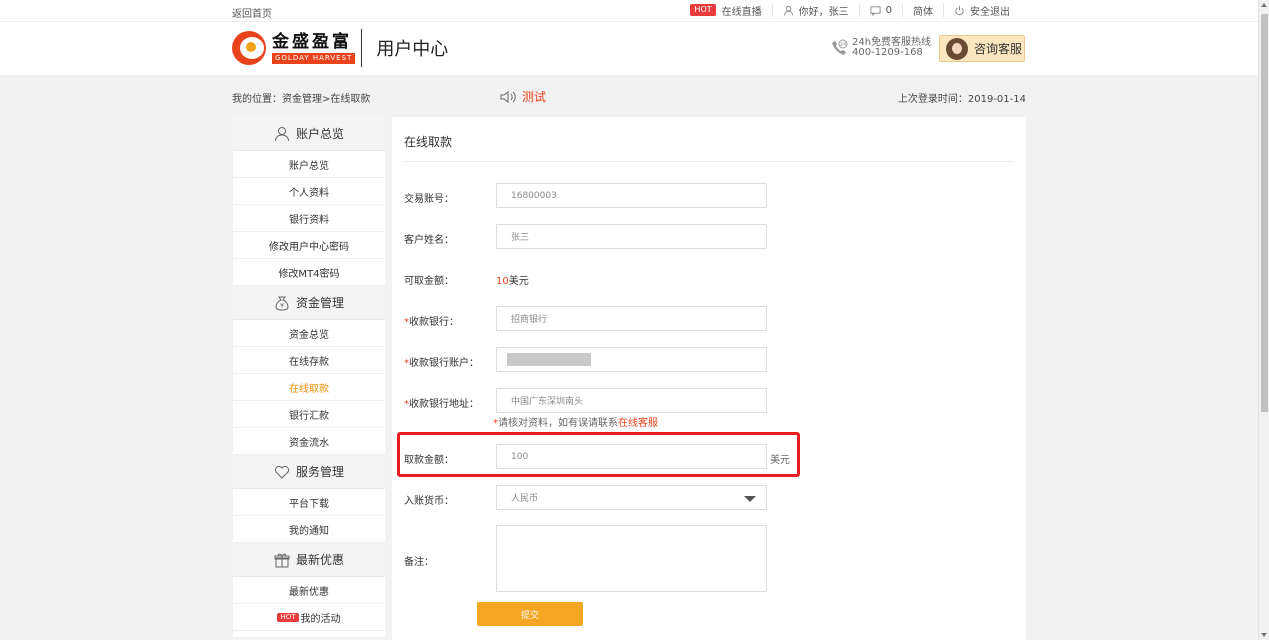 The image size is (1269, 640). I want to click on bank-label: *收款银行：, so click(431, 320).